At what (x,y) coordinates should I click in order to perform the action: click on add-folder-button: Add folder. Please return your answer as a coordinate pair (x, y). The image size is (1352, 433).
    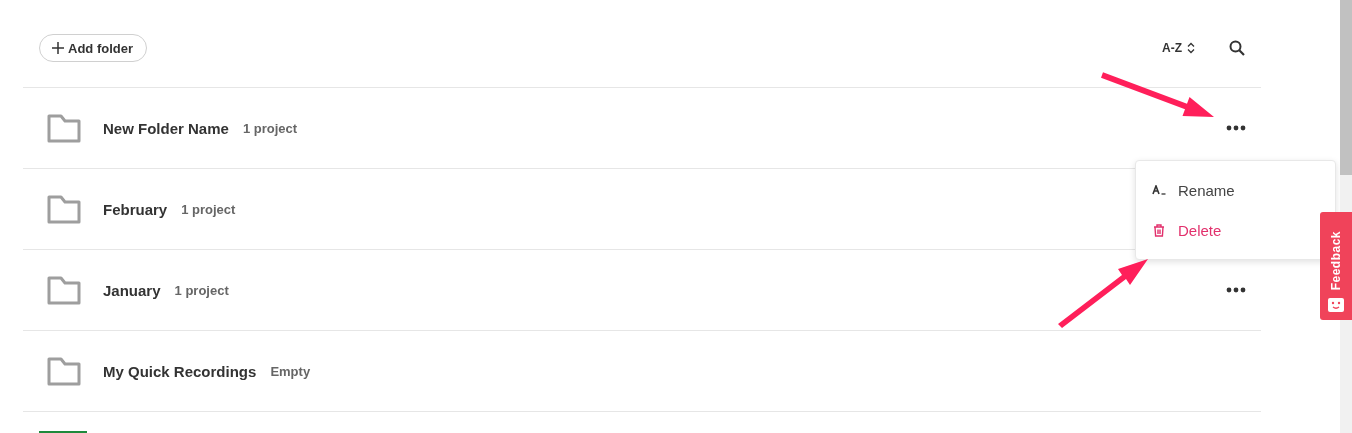
    Looking at the image, I should click on (93, 48).